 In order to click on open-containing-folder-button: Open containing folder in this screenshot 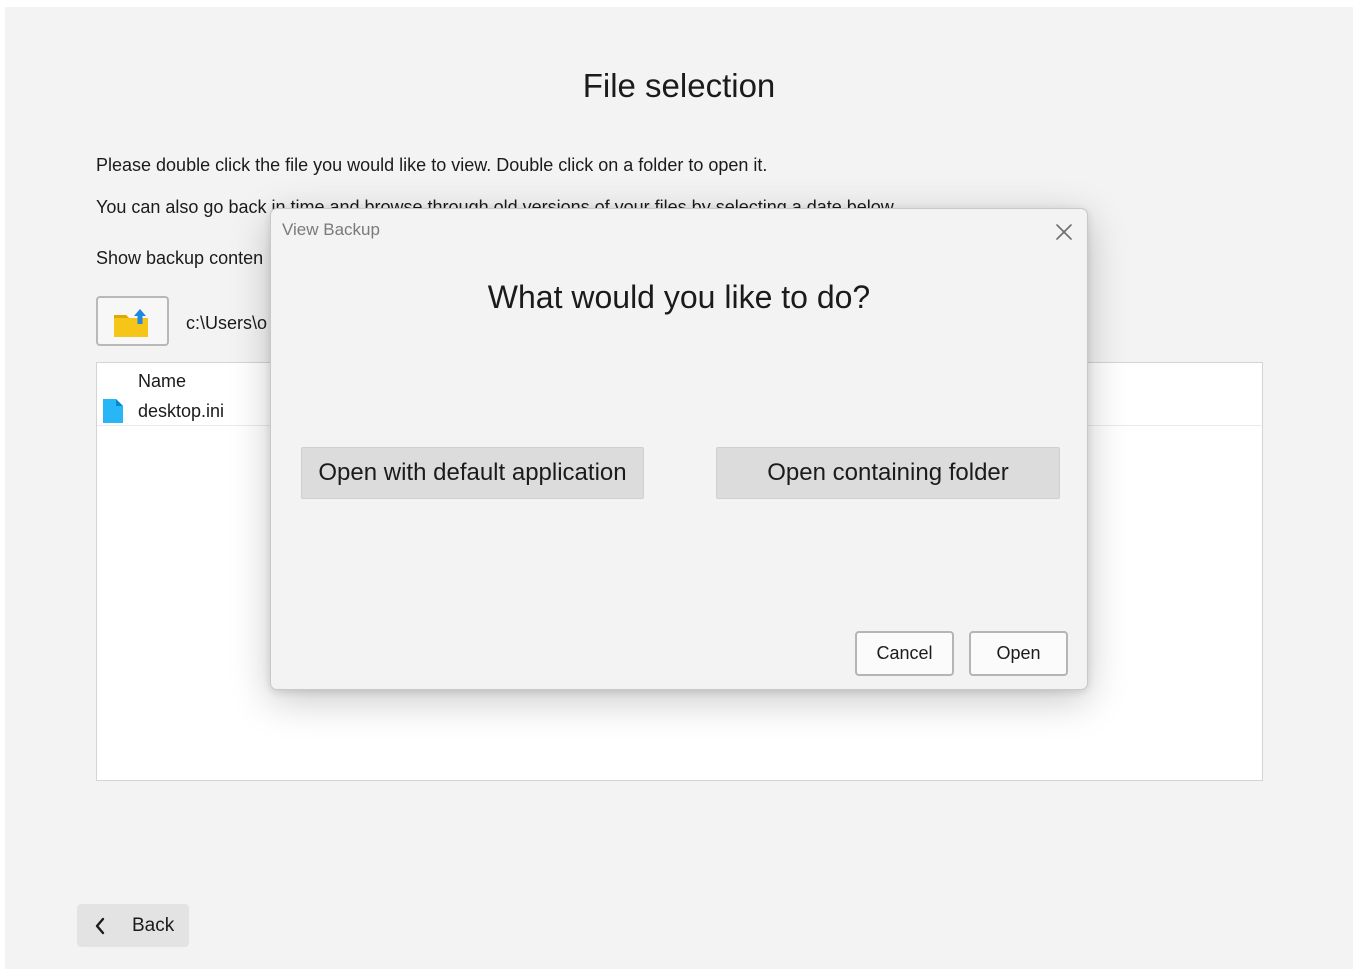, I will do `click(888, 473)`.